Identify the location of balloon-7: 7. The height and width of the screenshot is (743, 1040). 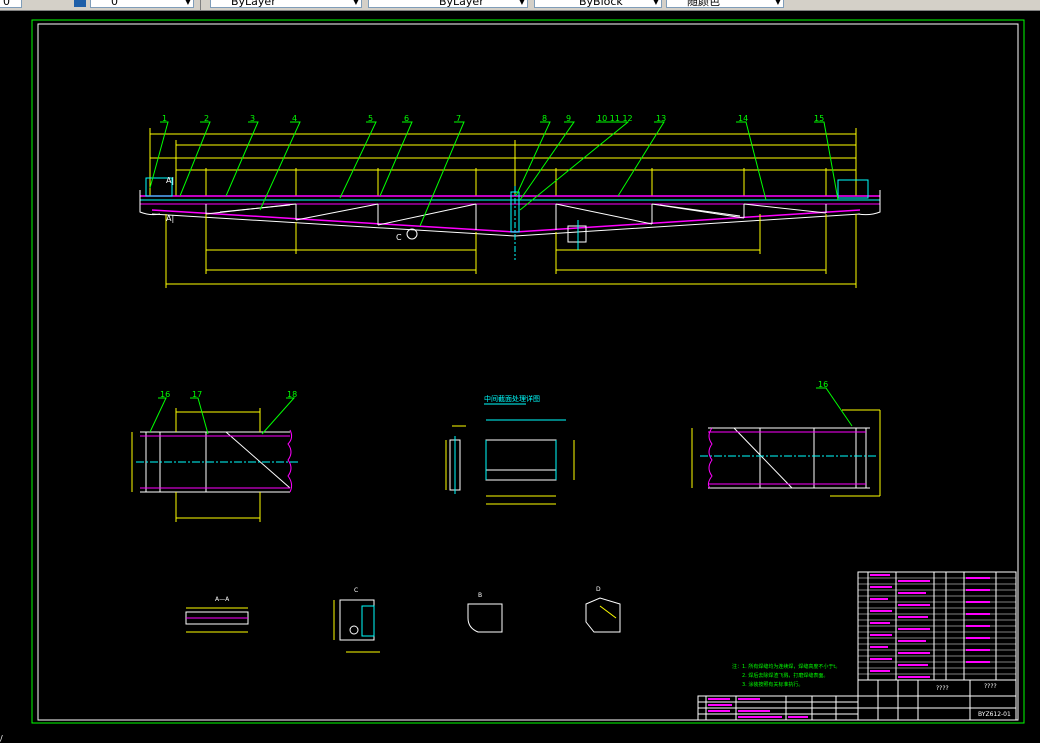
(458, 118).